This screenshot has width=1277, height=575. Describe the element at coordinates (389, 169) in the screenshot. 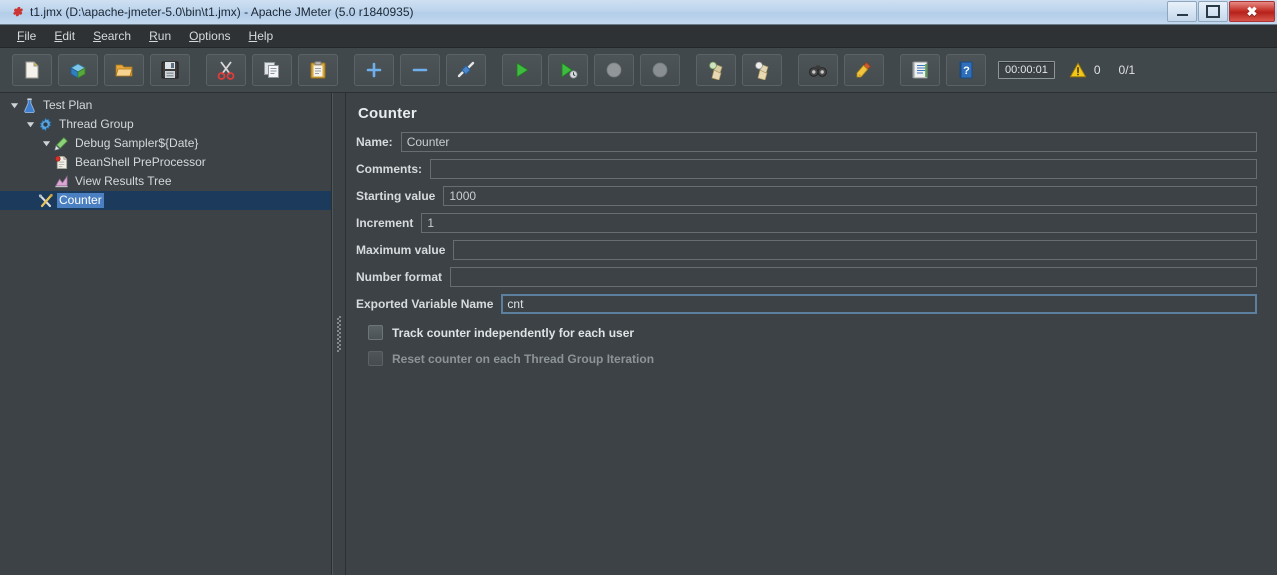

I see `comments-label: Comments:` at that location.